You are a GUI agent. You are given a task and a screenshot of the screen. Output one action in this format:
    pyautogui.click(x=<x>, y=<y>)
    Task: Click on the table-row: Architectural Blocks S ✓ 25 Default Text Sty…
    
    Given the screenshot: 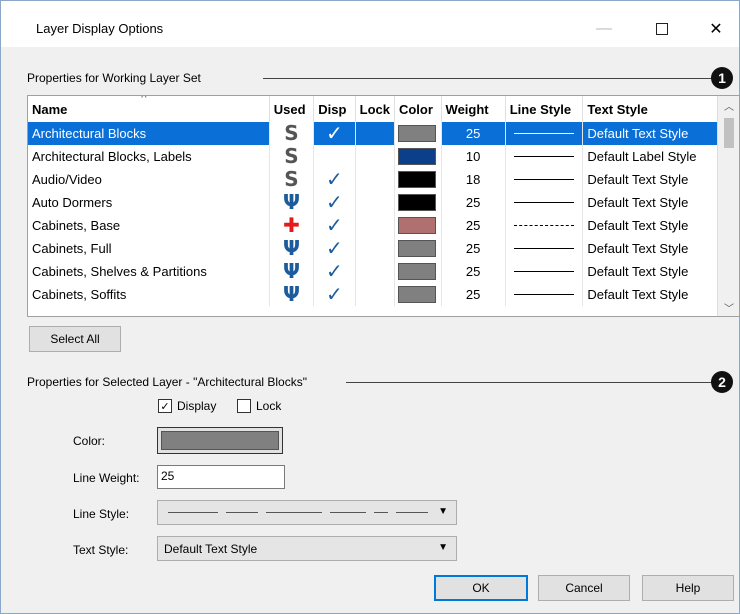 What is the action you would take?
    pyautogui.click(x=373, y=133)
    